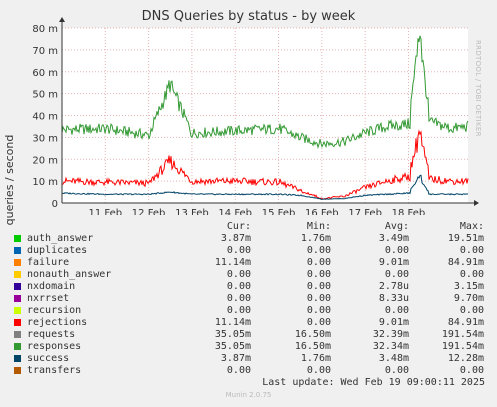  Describe the element at coordinates (465, 238) in the screenshot. I see `legend-max: 19.51m` at that location.